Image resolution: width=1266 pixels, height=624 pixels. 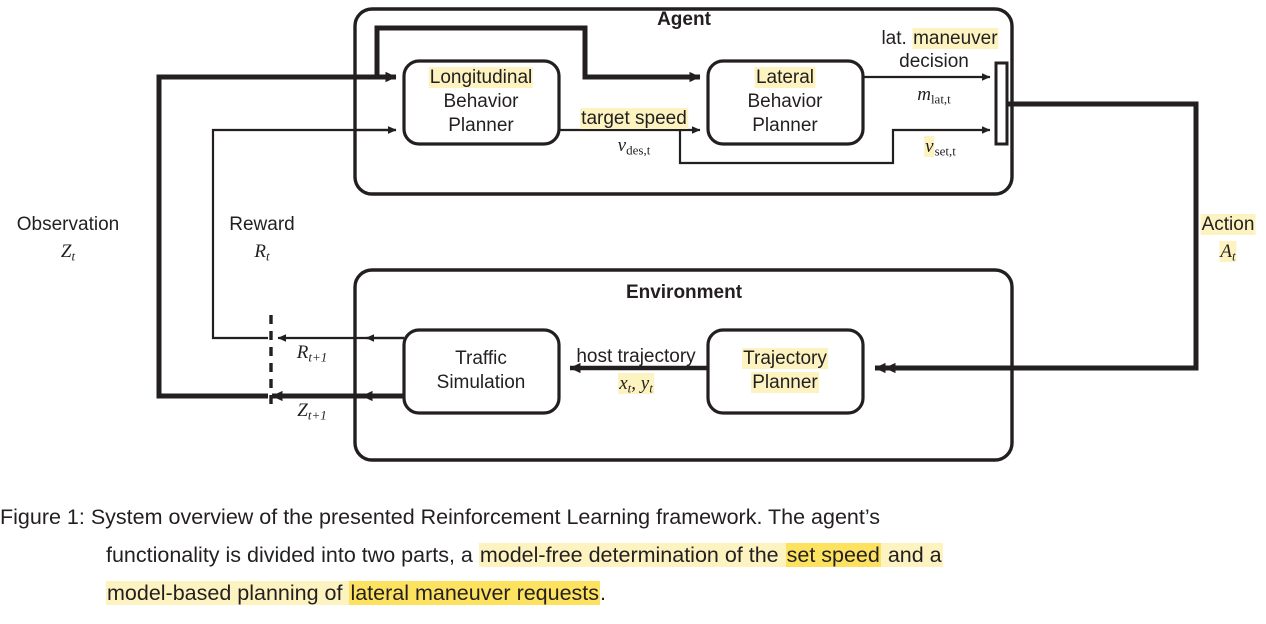 I want to click on caption-line2-highlight-strong: set speed, so click(x=833, y=555).